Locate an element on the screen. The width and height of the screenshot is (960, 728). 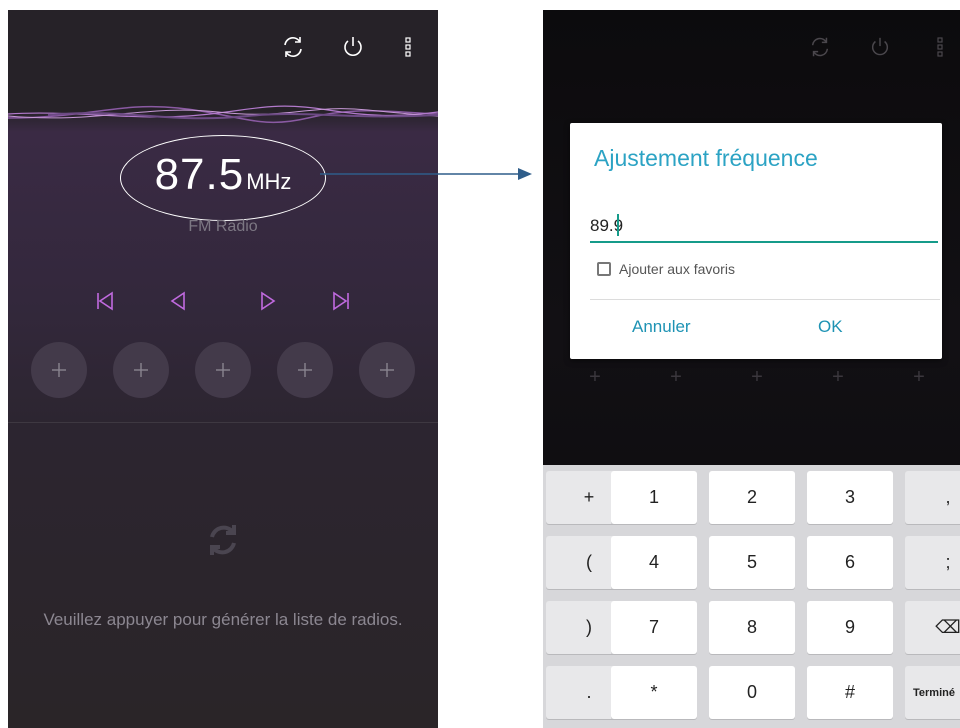
key-period-label: . is located at coordinates (589, 692).